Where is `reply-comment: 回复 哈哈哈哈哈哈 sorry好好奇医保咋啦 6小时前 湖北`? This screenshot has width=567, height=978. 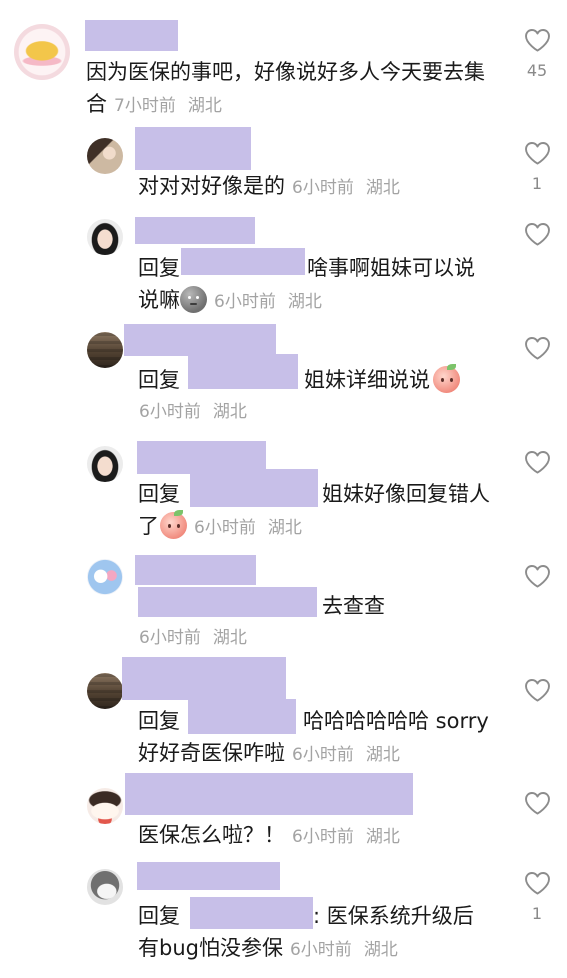 reply-comment: 回复 哈哈哈哈哈哈 sorry好好奇医保咋啦 6小时前 湖北 is located at coordinates (283, 711).